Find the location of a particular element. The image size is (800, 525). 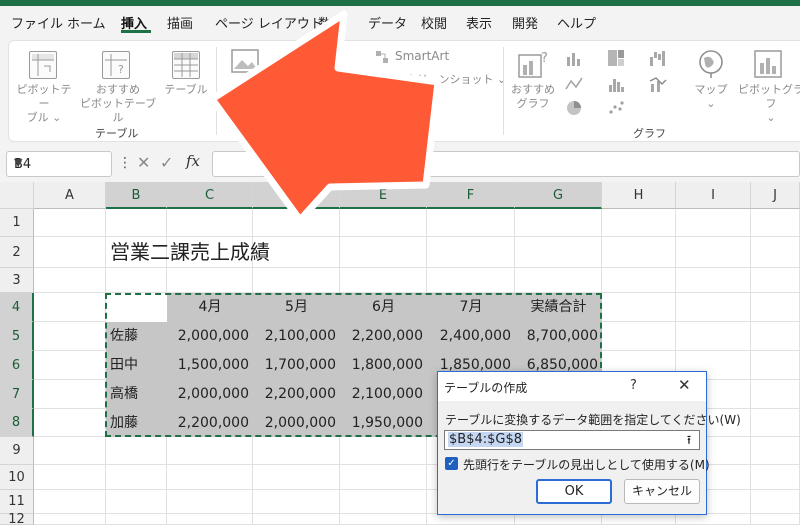

row-header-10: 10 is located at coordinates (17, 477).